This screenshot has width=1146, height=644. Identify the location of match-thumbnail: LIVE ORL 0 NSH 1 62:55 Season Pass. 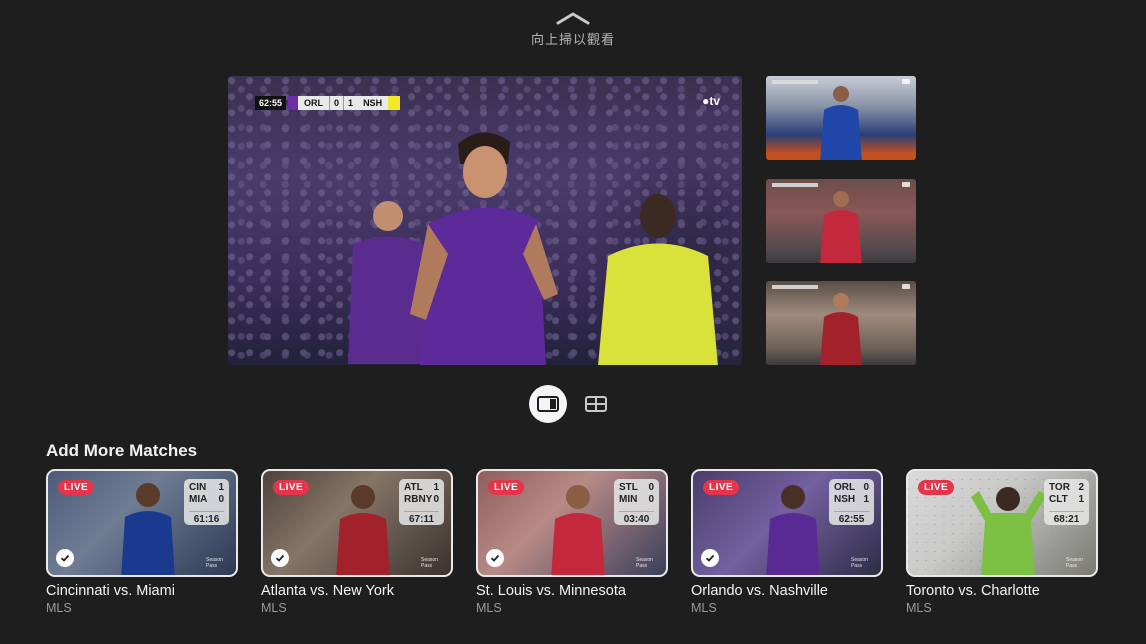
(787, 523).